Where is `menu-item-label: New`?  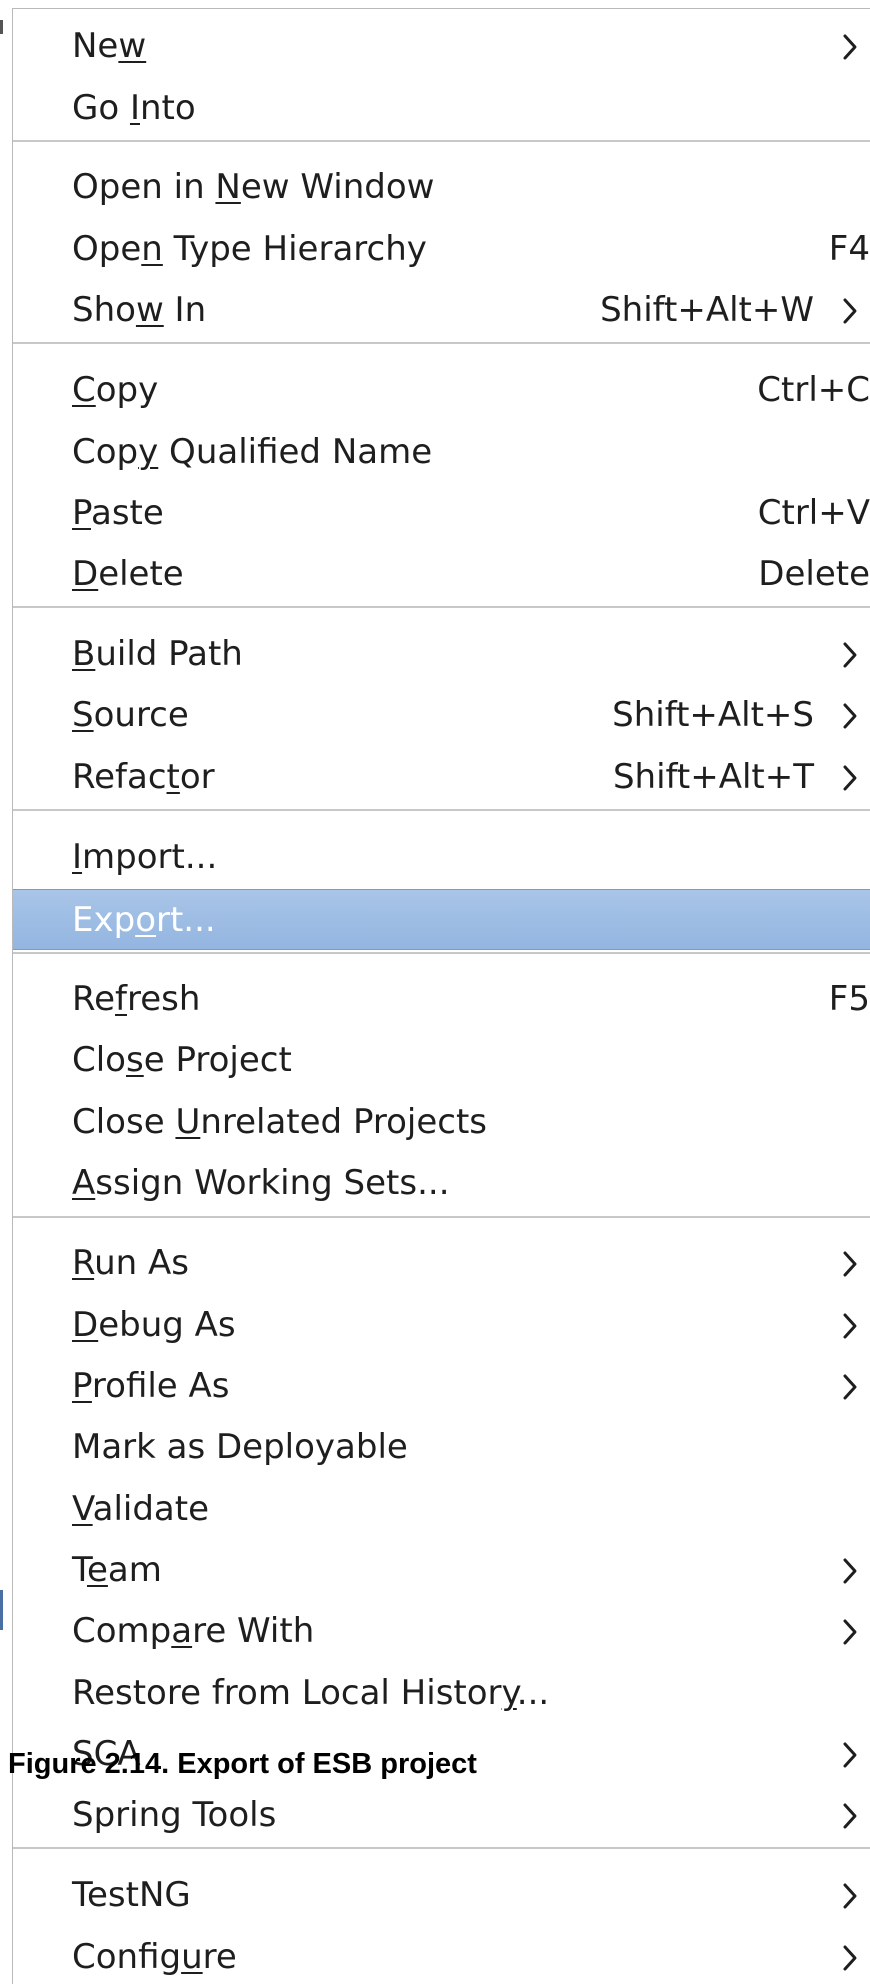
menu-item-label: New is located at coordinates (109, 46).